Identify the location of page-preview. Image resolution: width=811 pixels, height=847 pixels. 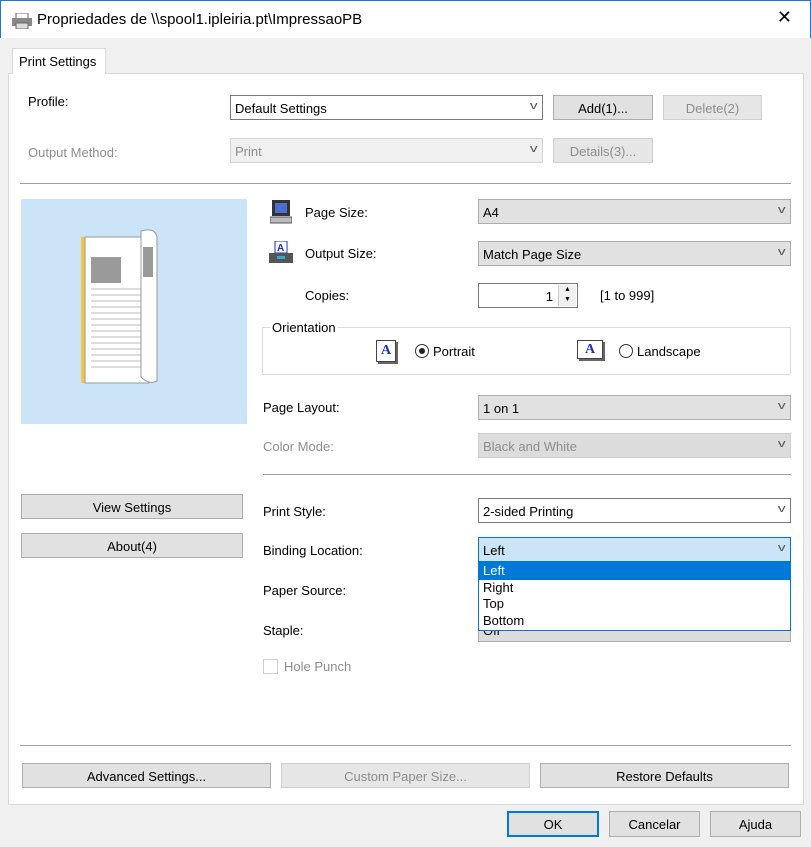
(134, 311).